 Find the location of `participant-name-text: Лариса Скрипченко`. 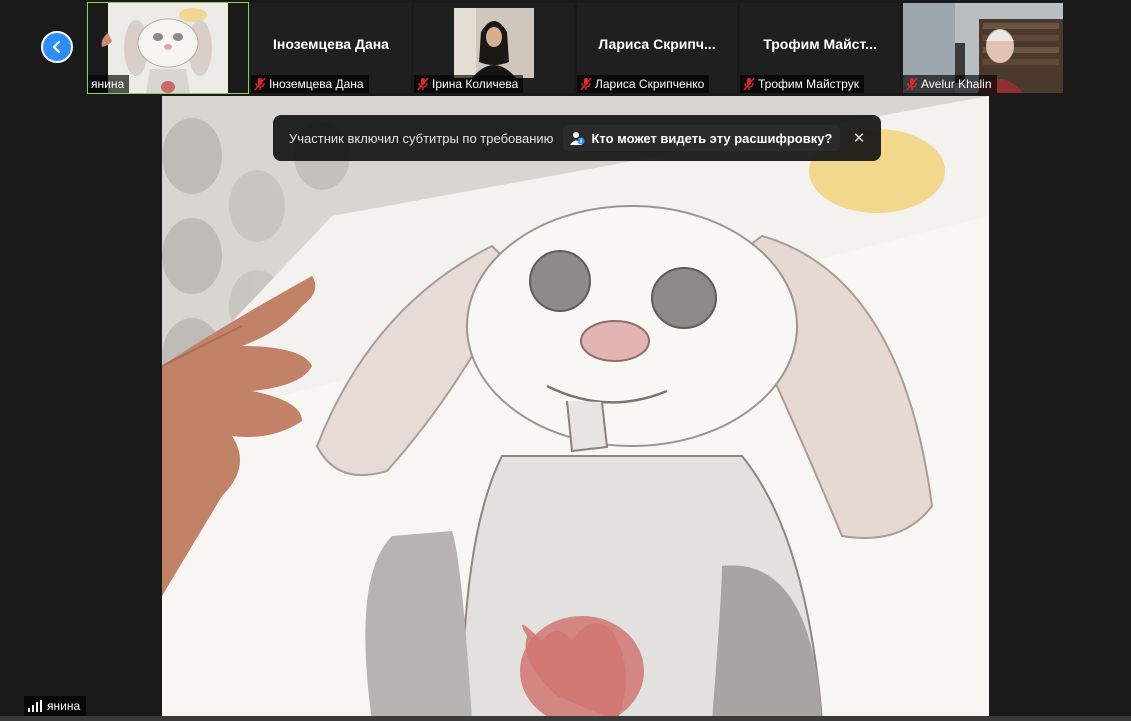

participant-name-text: Лариса Скрипченко is located at coordinates (650, 84).